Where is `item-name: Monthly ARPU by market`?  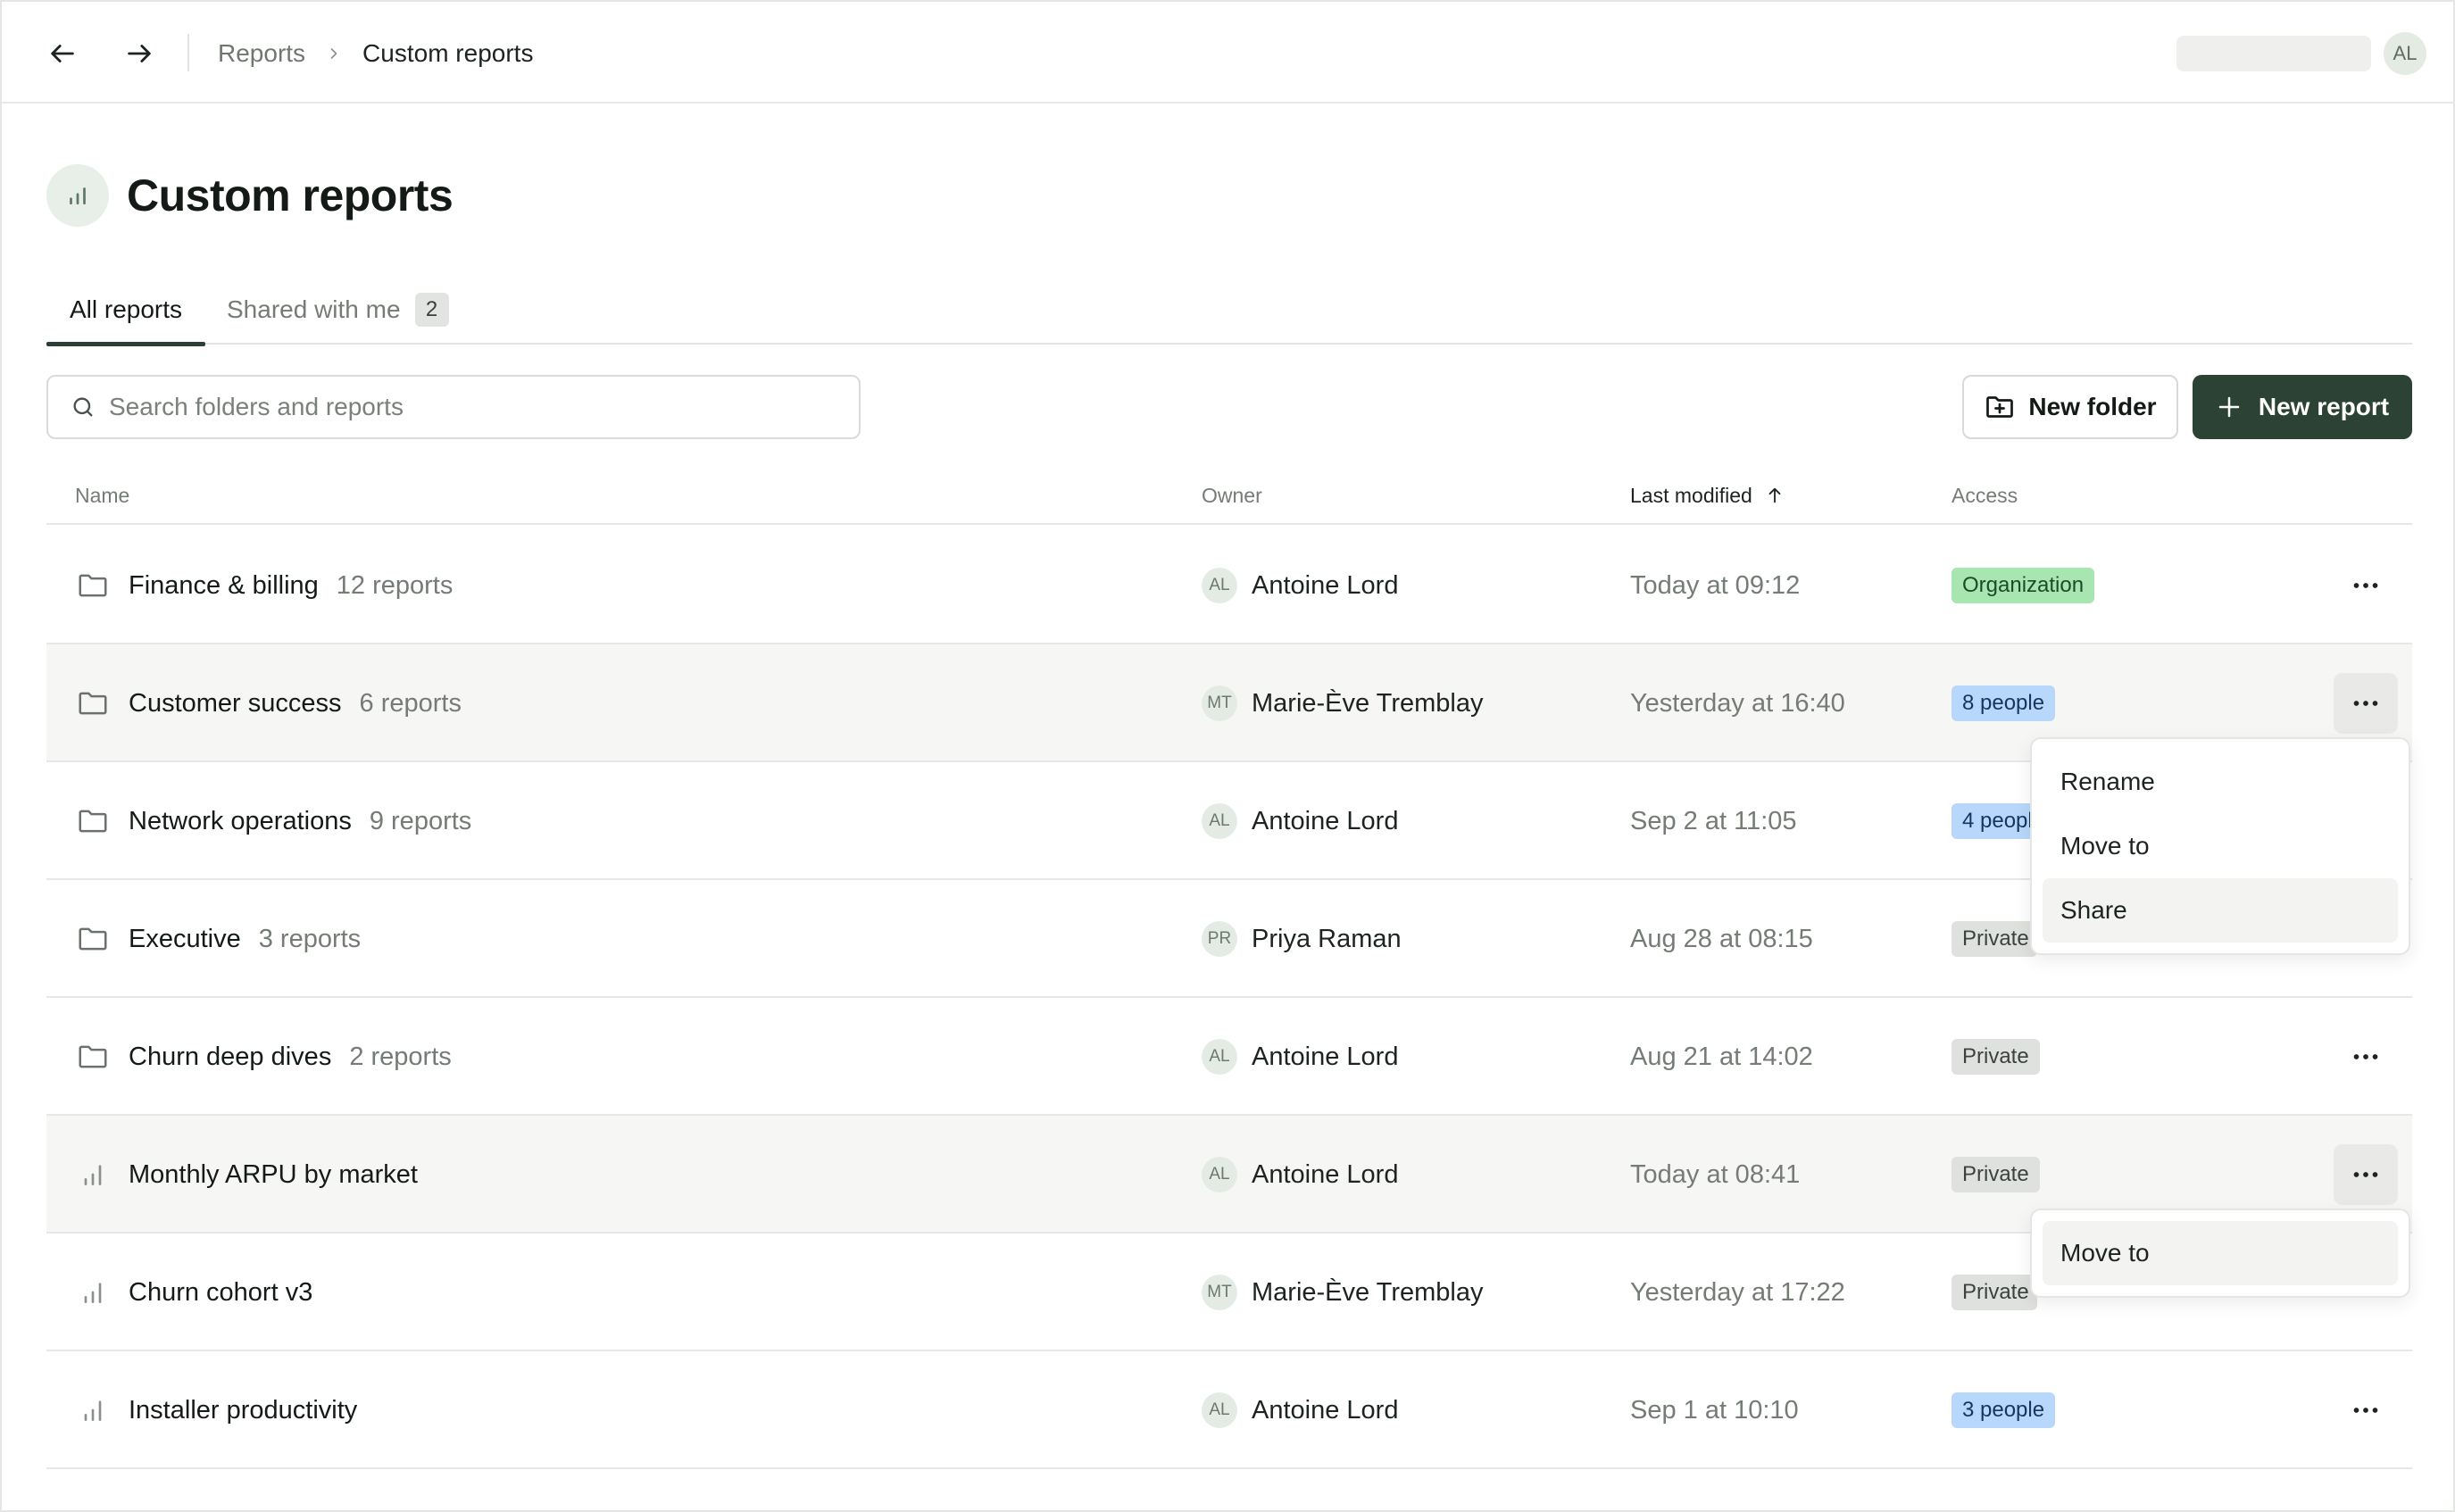 item-name: Monthly ARPU by market is located at coordinates (273, 1174).